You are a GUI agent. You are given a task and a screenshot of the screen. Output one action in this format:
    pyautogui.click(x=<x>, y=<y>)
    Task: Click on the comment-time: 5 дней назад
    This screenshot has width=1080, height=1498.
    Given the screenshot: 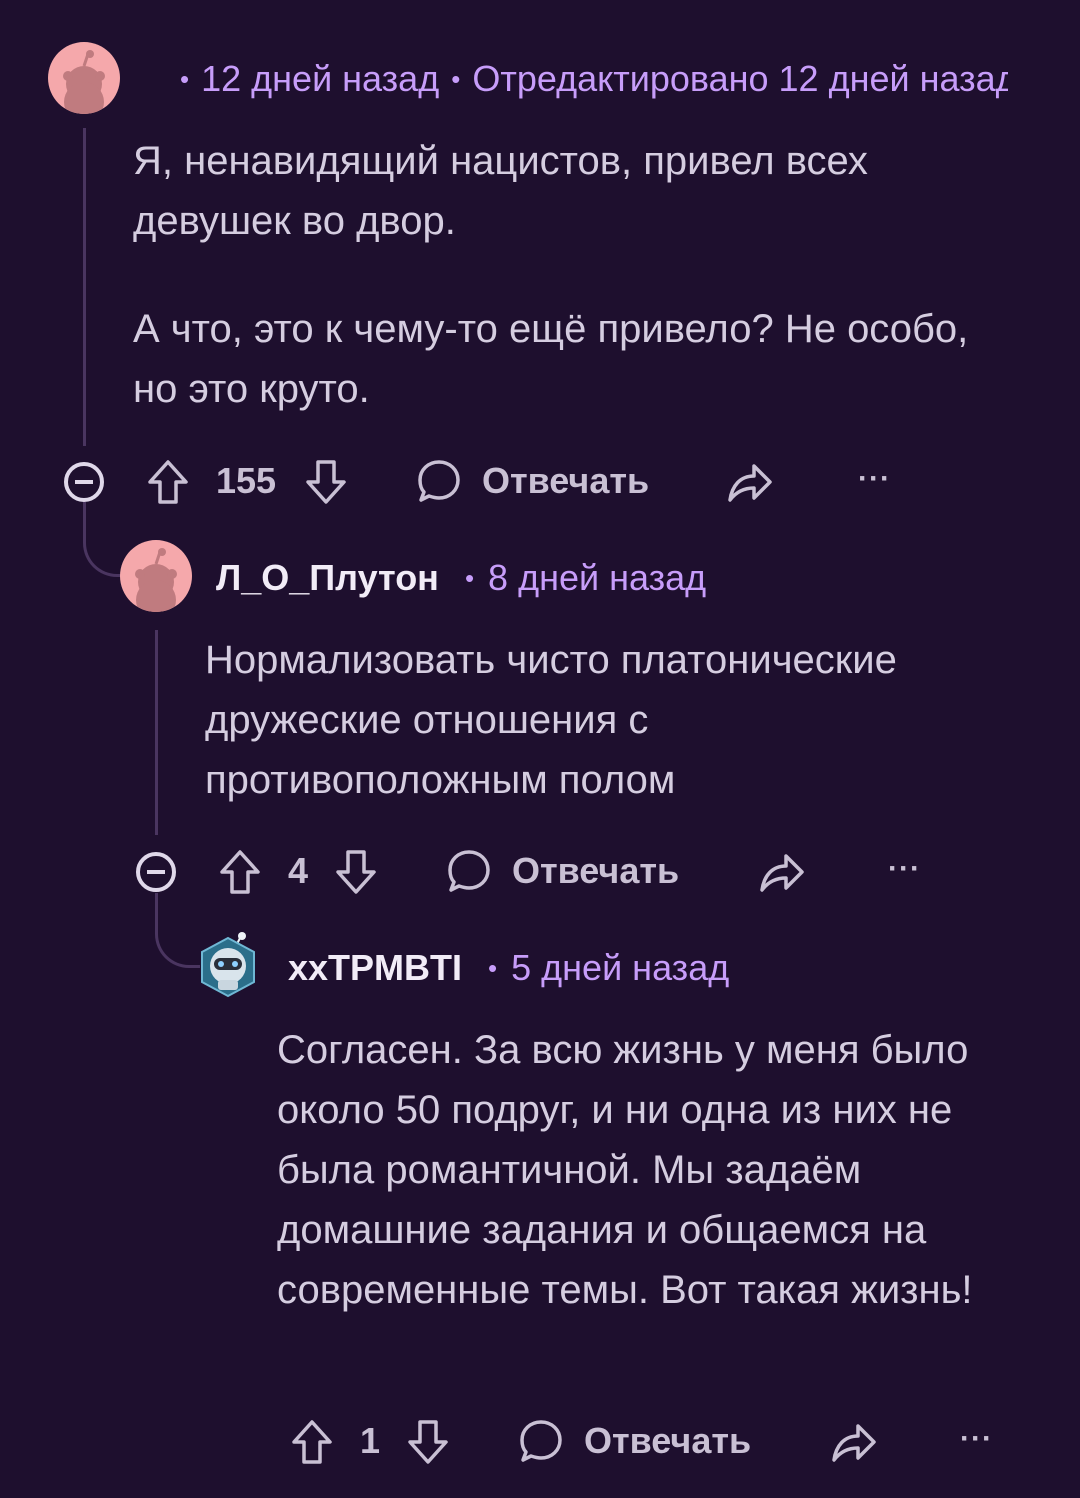 What is the action you would take?
    pyautogui.click(x=620, y=968)
    